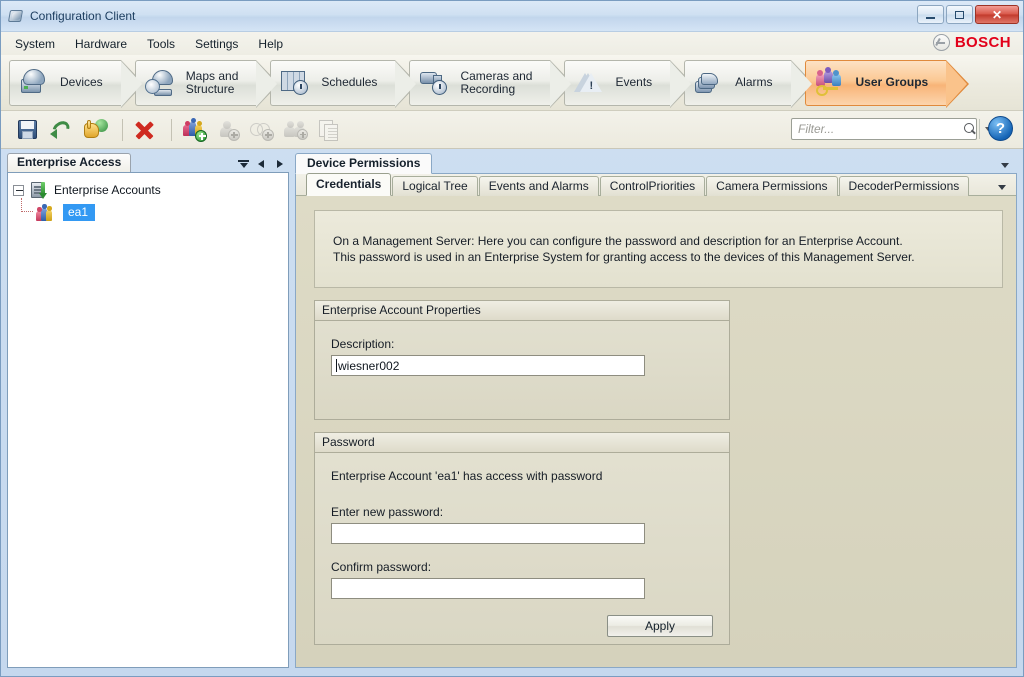 This screenshot has width=1024, height=677. Describe the element at coordinates (876, 129) in the screenshot. I see `filter-input` at that location.